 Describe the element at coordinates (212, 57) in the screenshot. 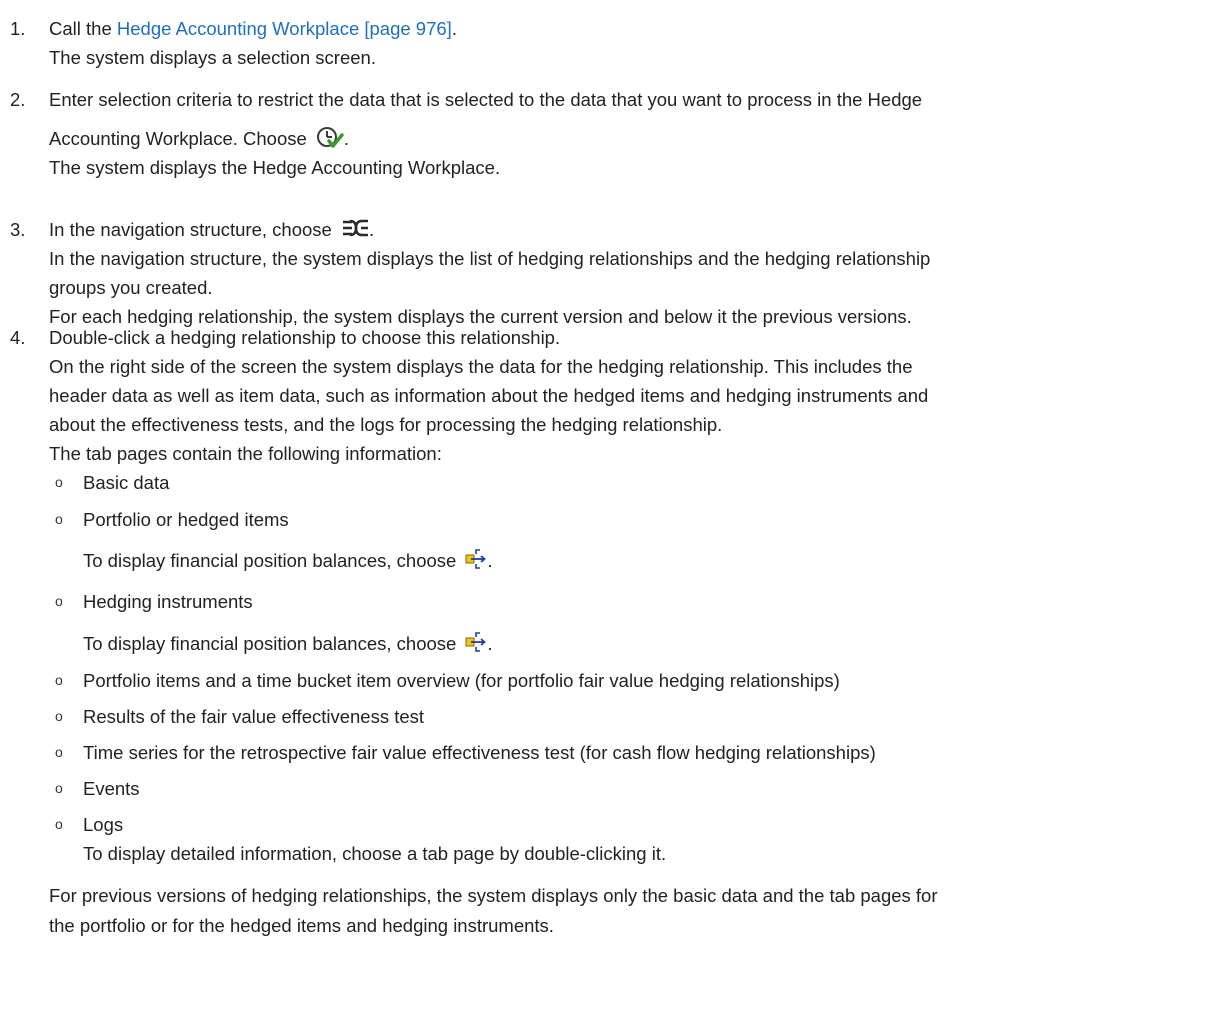

I see `step-1-line-2: The system displays a selection screen.` at that location.